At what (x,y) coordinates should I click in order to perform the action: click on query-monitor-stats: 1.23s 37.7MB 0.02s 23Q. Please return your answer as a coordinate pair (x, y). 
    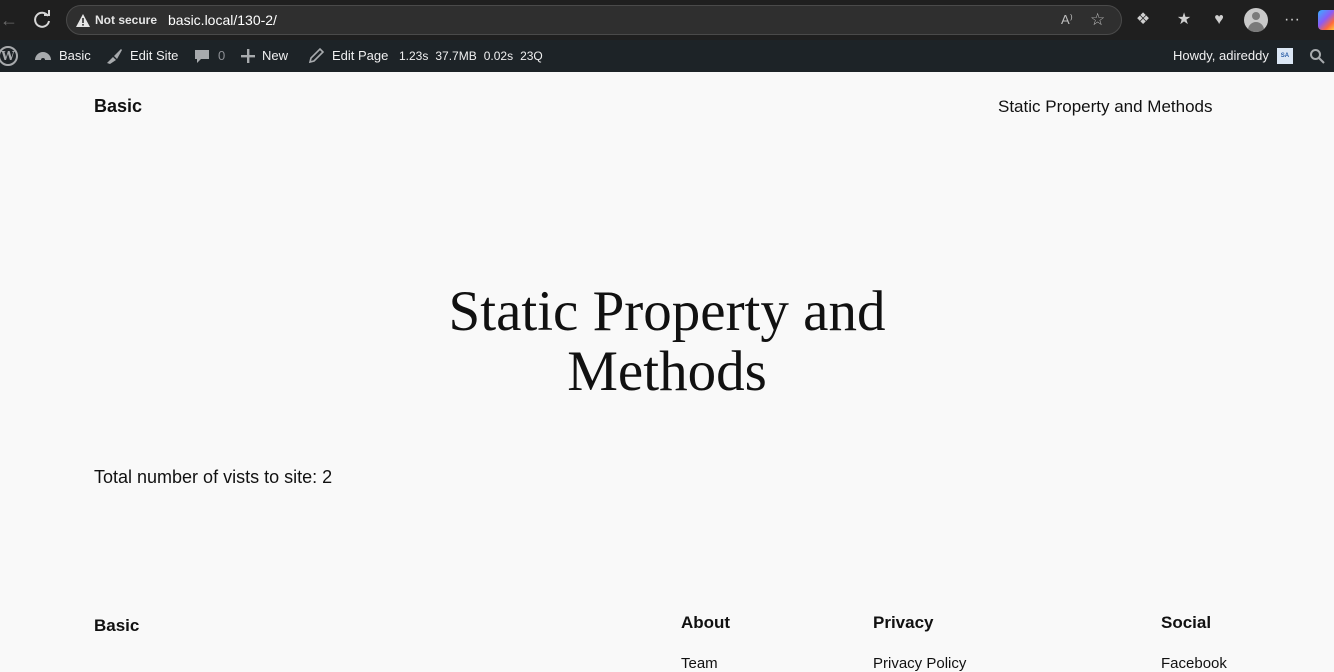
    Looking at the image, I should click on (471, 56).